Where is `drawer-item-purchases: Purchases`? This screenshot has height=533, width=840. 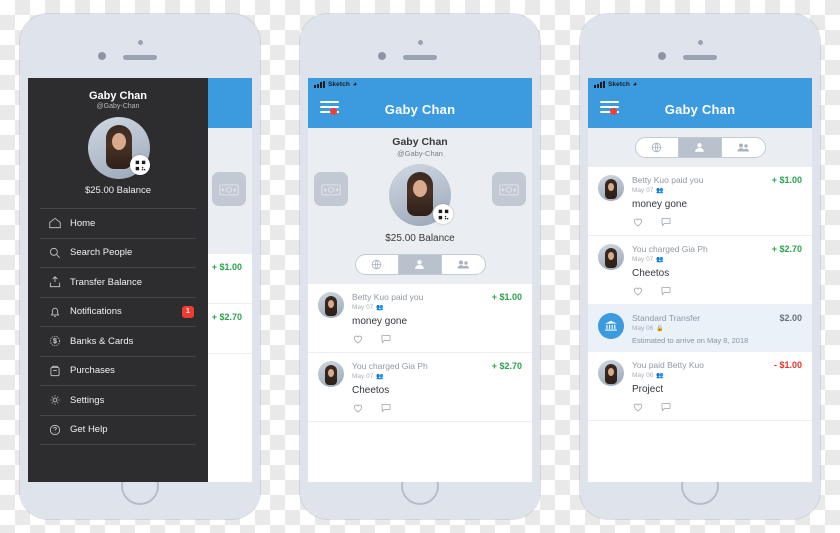 drawer-item-purchases: Purchases is located at coordinates (118, 371).